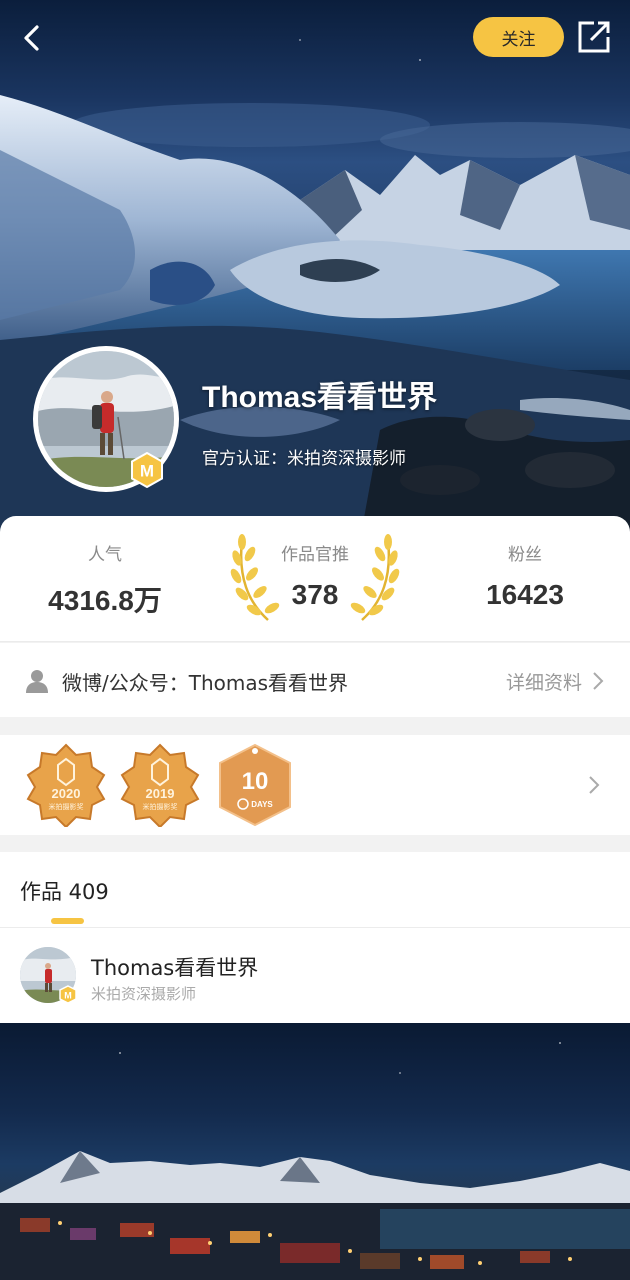 This screenshot has height=1280, width=630. I want to click on stat-label: 人气, so click(105, 555).